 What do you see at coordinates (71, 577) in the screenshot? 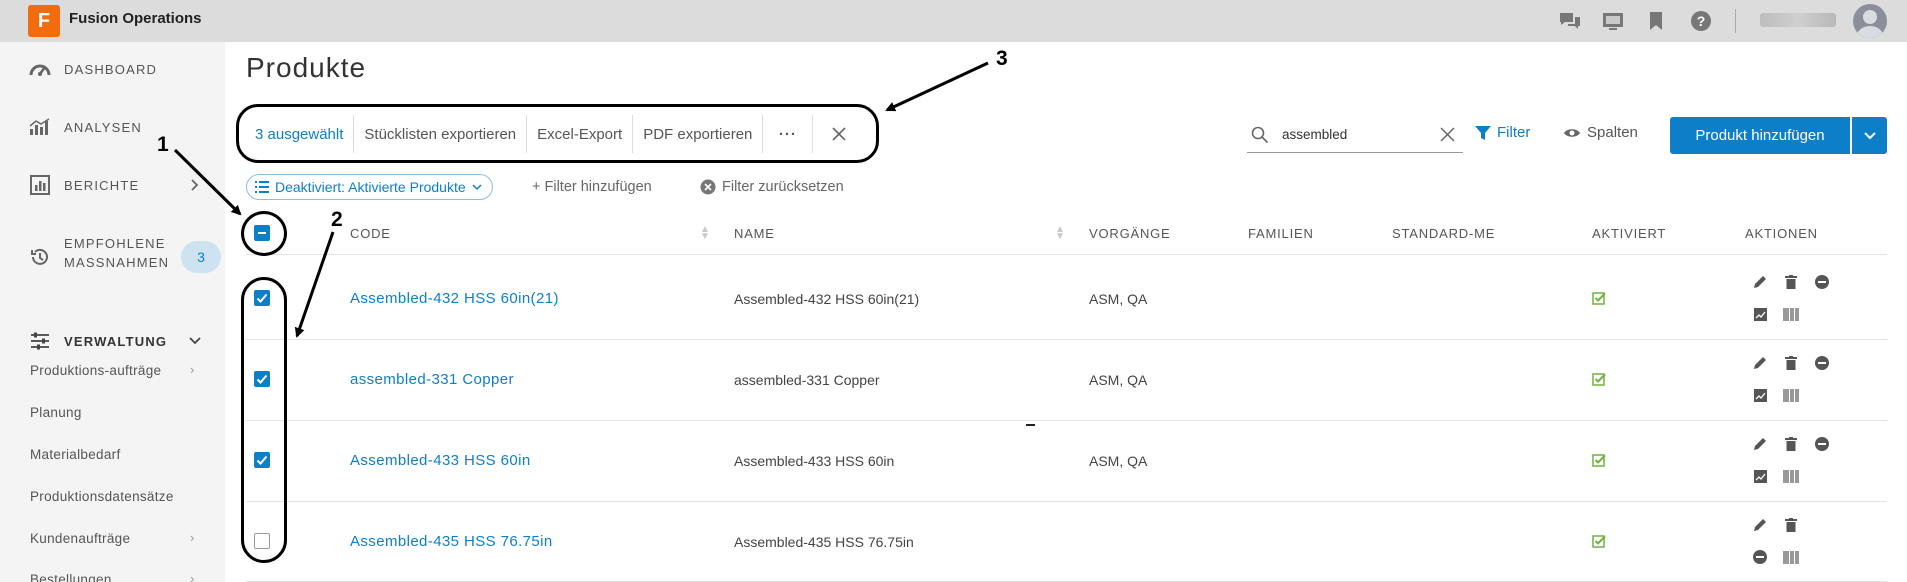
I see `sidebar-subitem-bestellungen: Bestellungen` at bounding box center [71, 577].